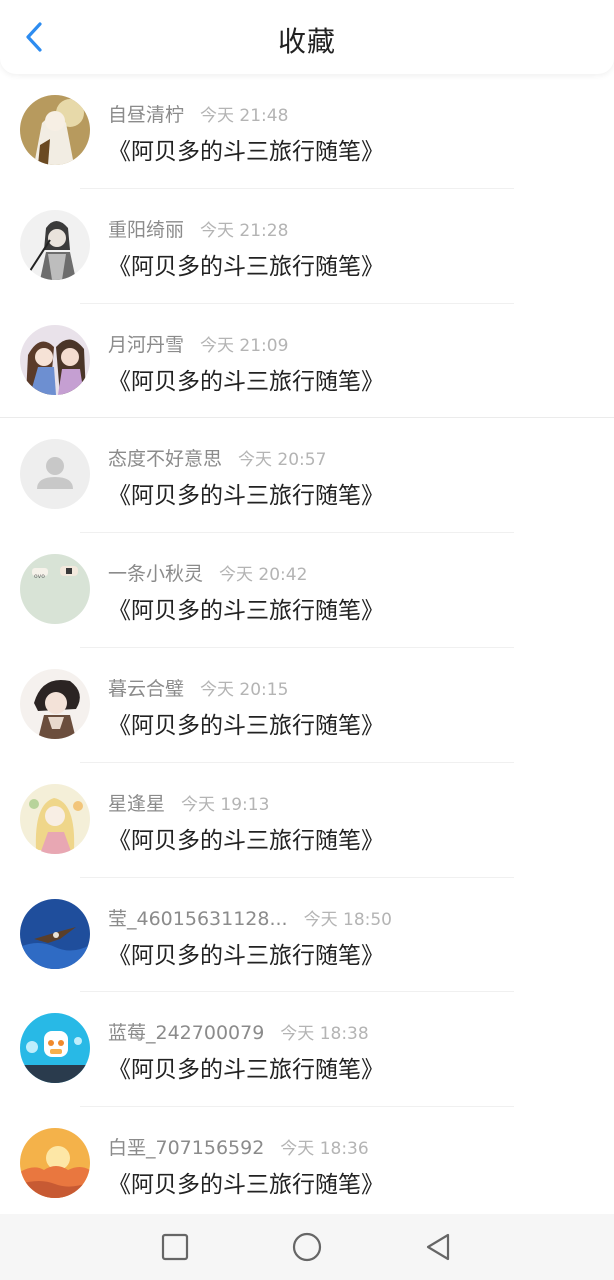 The width and height of the screenshot is (614, 1280). What do you see at coordinates (146, 689) in the screenshot?
I see `user-name: 暮云合璧` at bounding box center [146, 689].